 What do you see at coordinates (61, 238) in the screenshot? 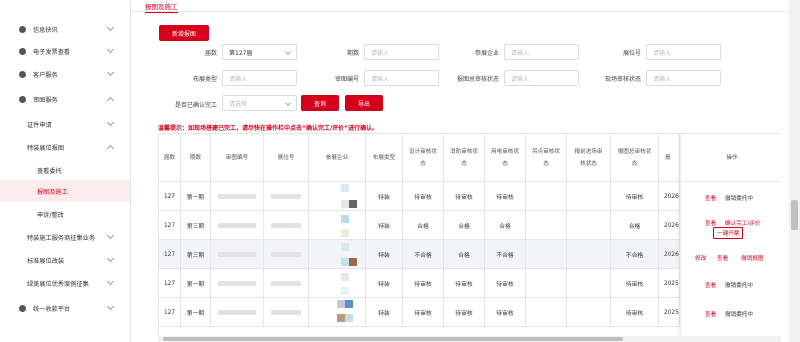
I see `sidebar-item-label: 特装施工服务商征集业务` at bounding box center [61, 238].